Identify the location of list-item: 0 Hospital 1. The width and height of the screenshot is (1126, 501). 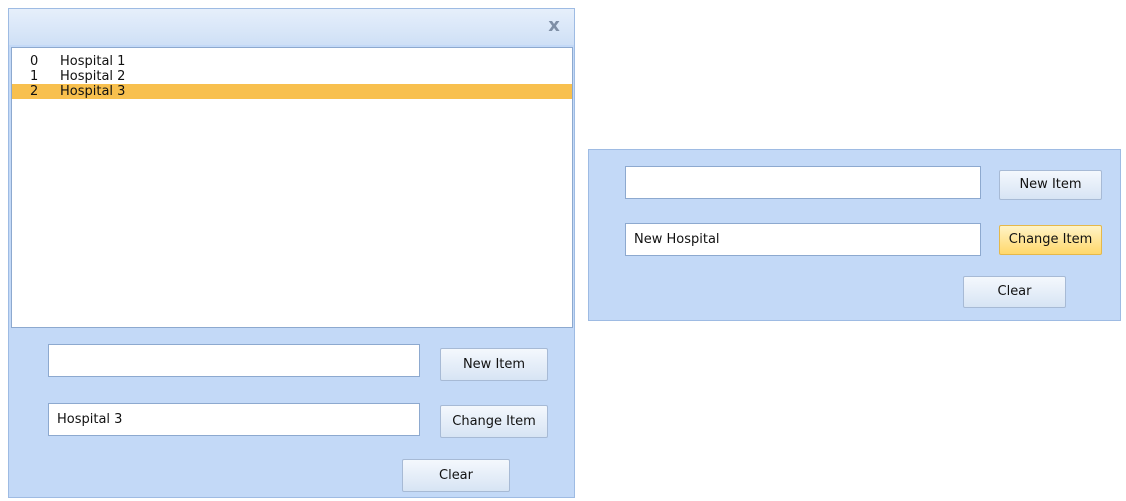
(292, 61).